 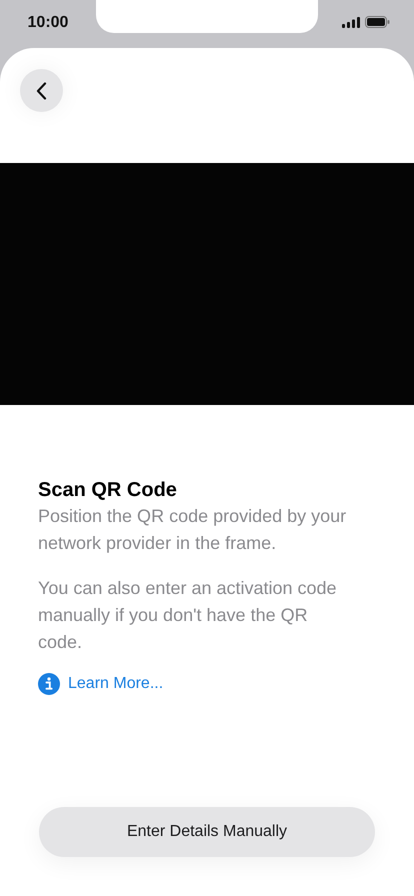 I want to click on status-time: 10:00, so click(x=48, y=23).